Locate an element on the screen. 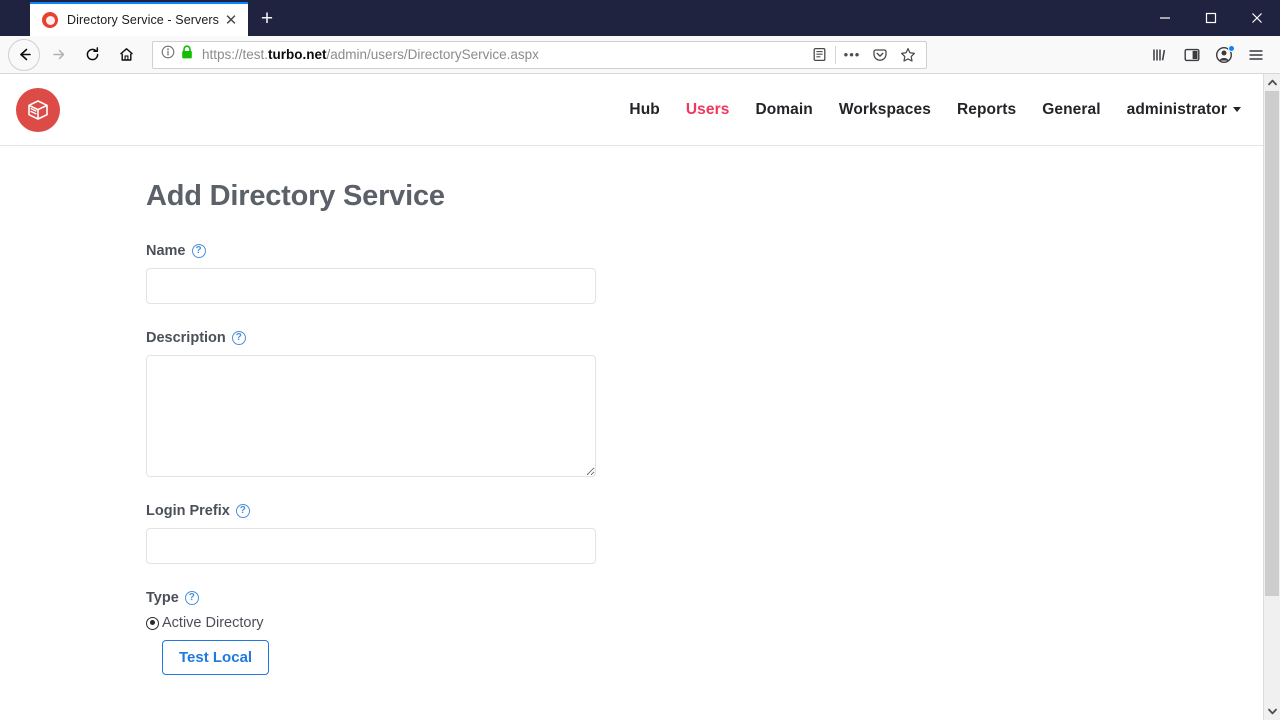  field-login-prefix: Login Prefix ? is located at coordinates (704, 533).